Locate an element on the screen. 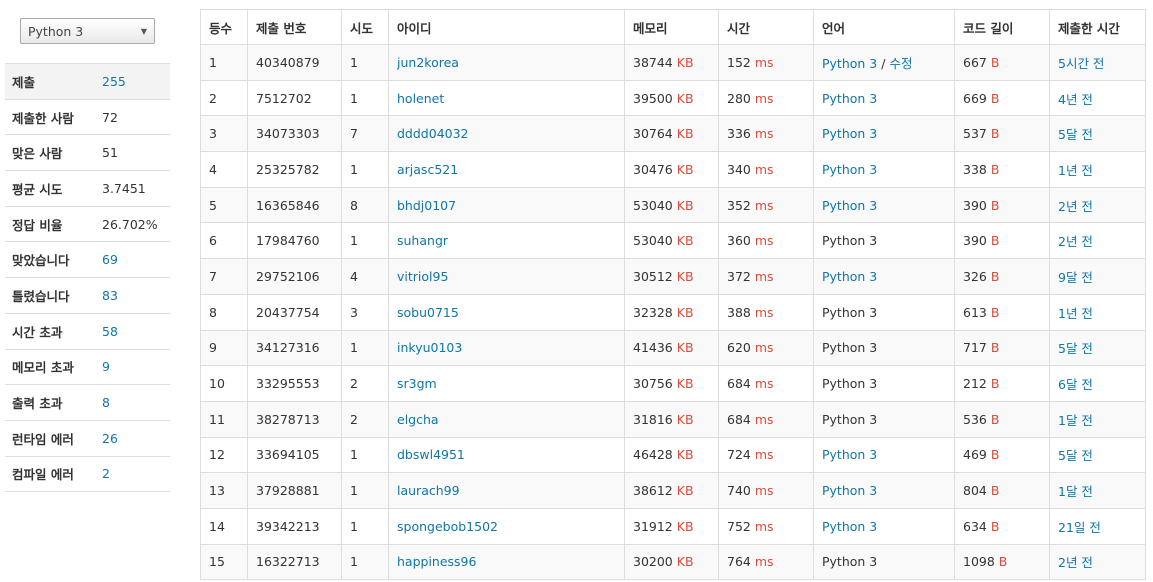 The height and width of the screenshot is (582, 1153). user-link: sobu0715 is located at coordinates (428, 312).